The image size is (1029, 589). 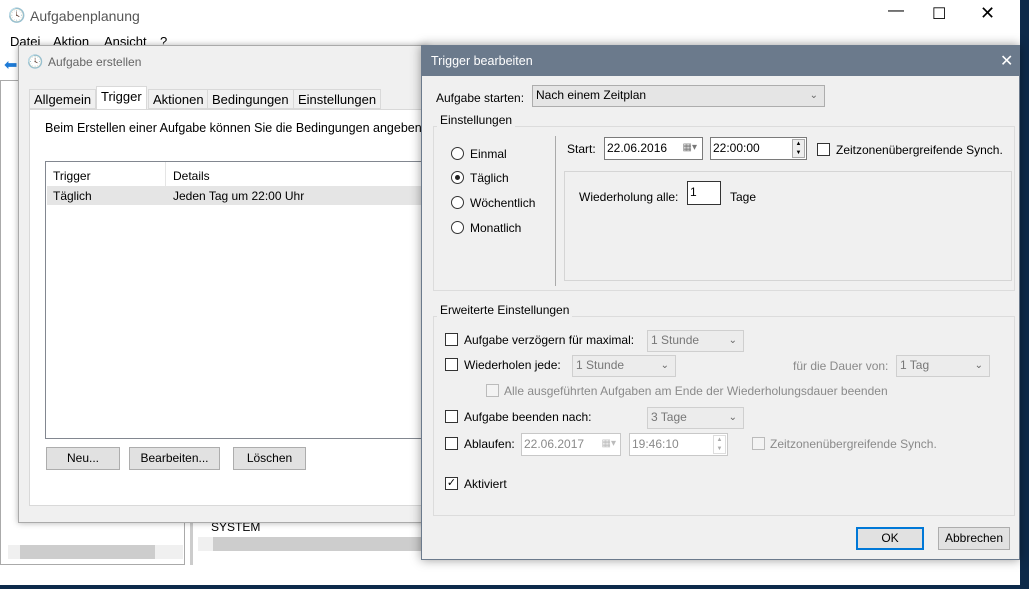 I want to click on tab-aktionen: Aktionen, so click(x=178, y=99).